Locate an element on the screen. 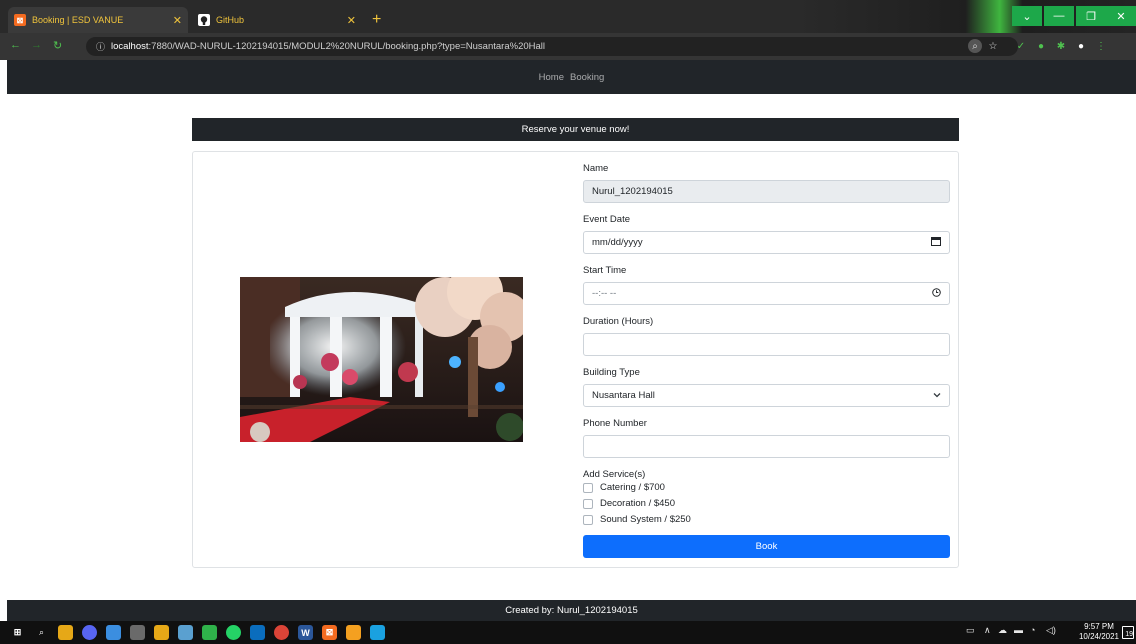 This screenshot has width=1136, height=644. star-icon: ☆ is located at coordinates (993, 46).